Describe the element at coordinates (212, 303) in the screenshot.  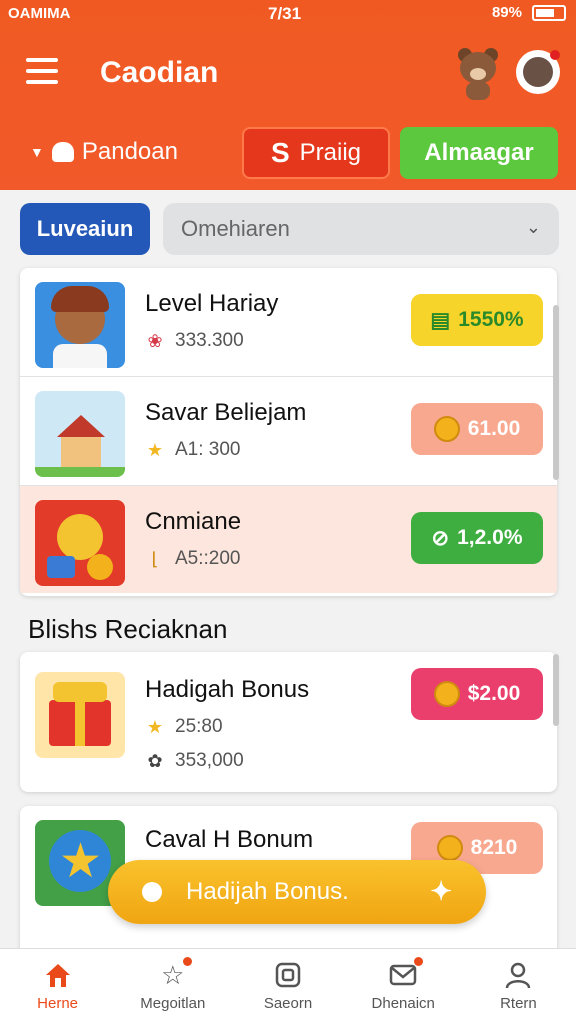
I see `item-title: Level Hariay` at that location.